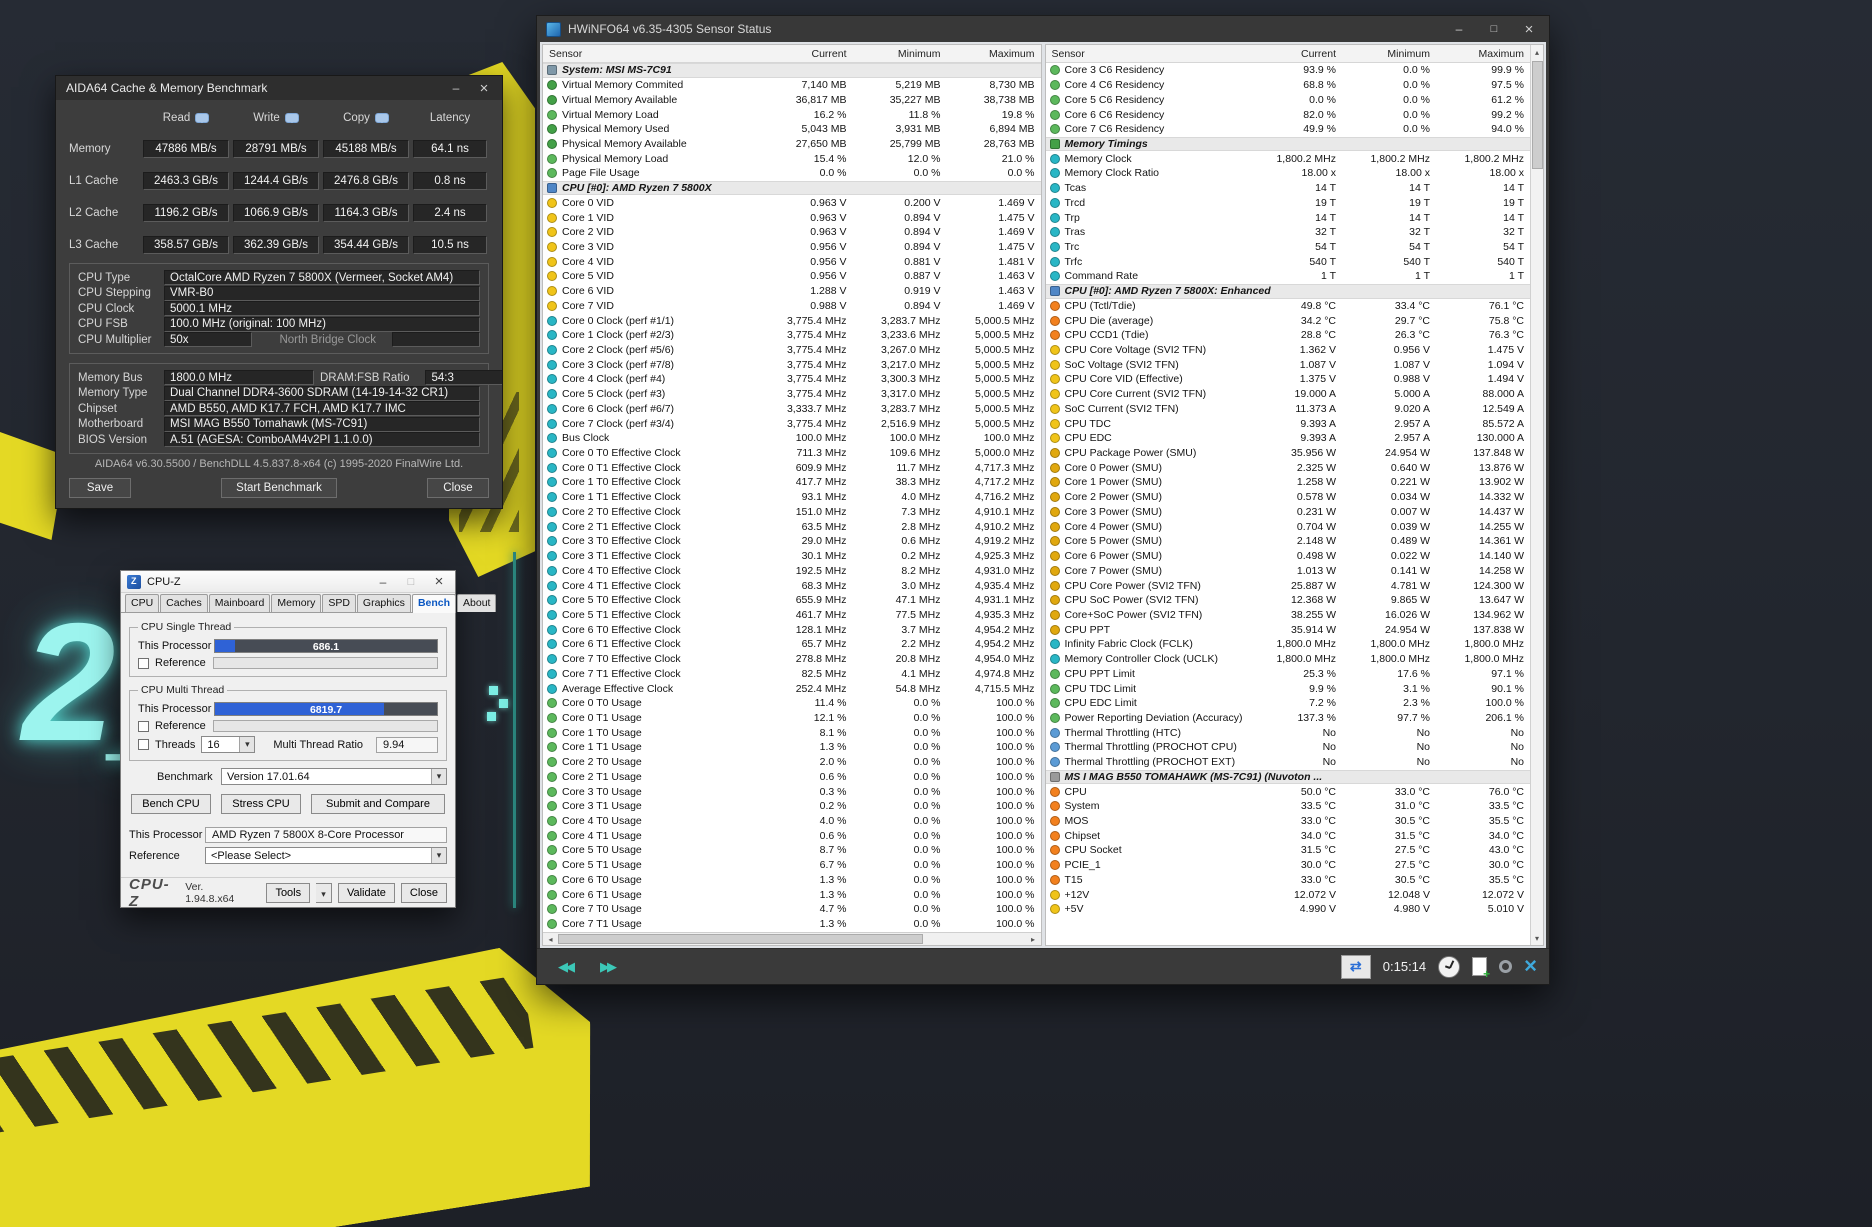 The image size is (1872, 1227). I want to click on sensor-row: Trcd 19 T 19 T 19 T, so click(1288, 202).